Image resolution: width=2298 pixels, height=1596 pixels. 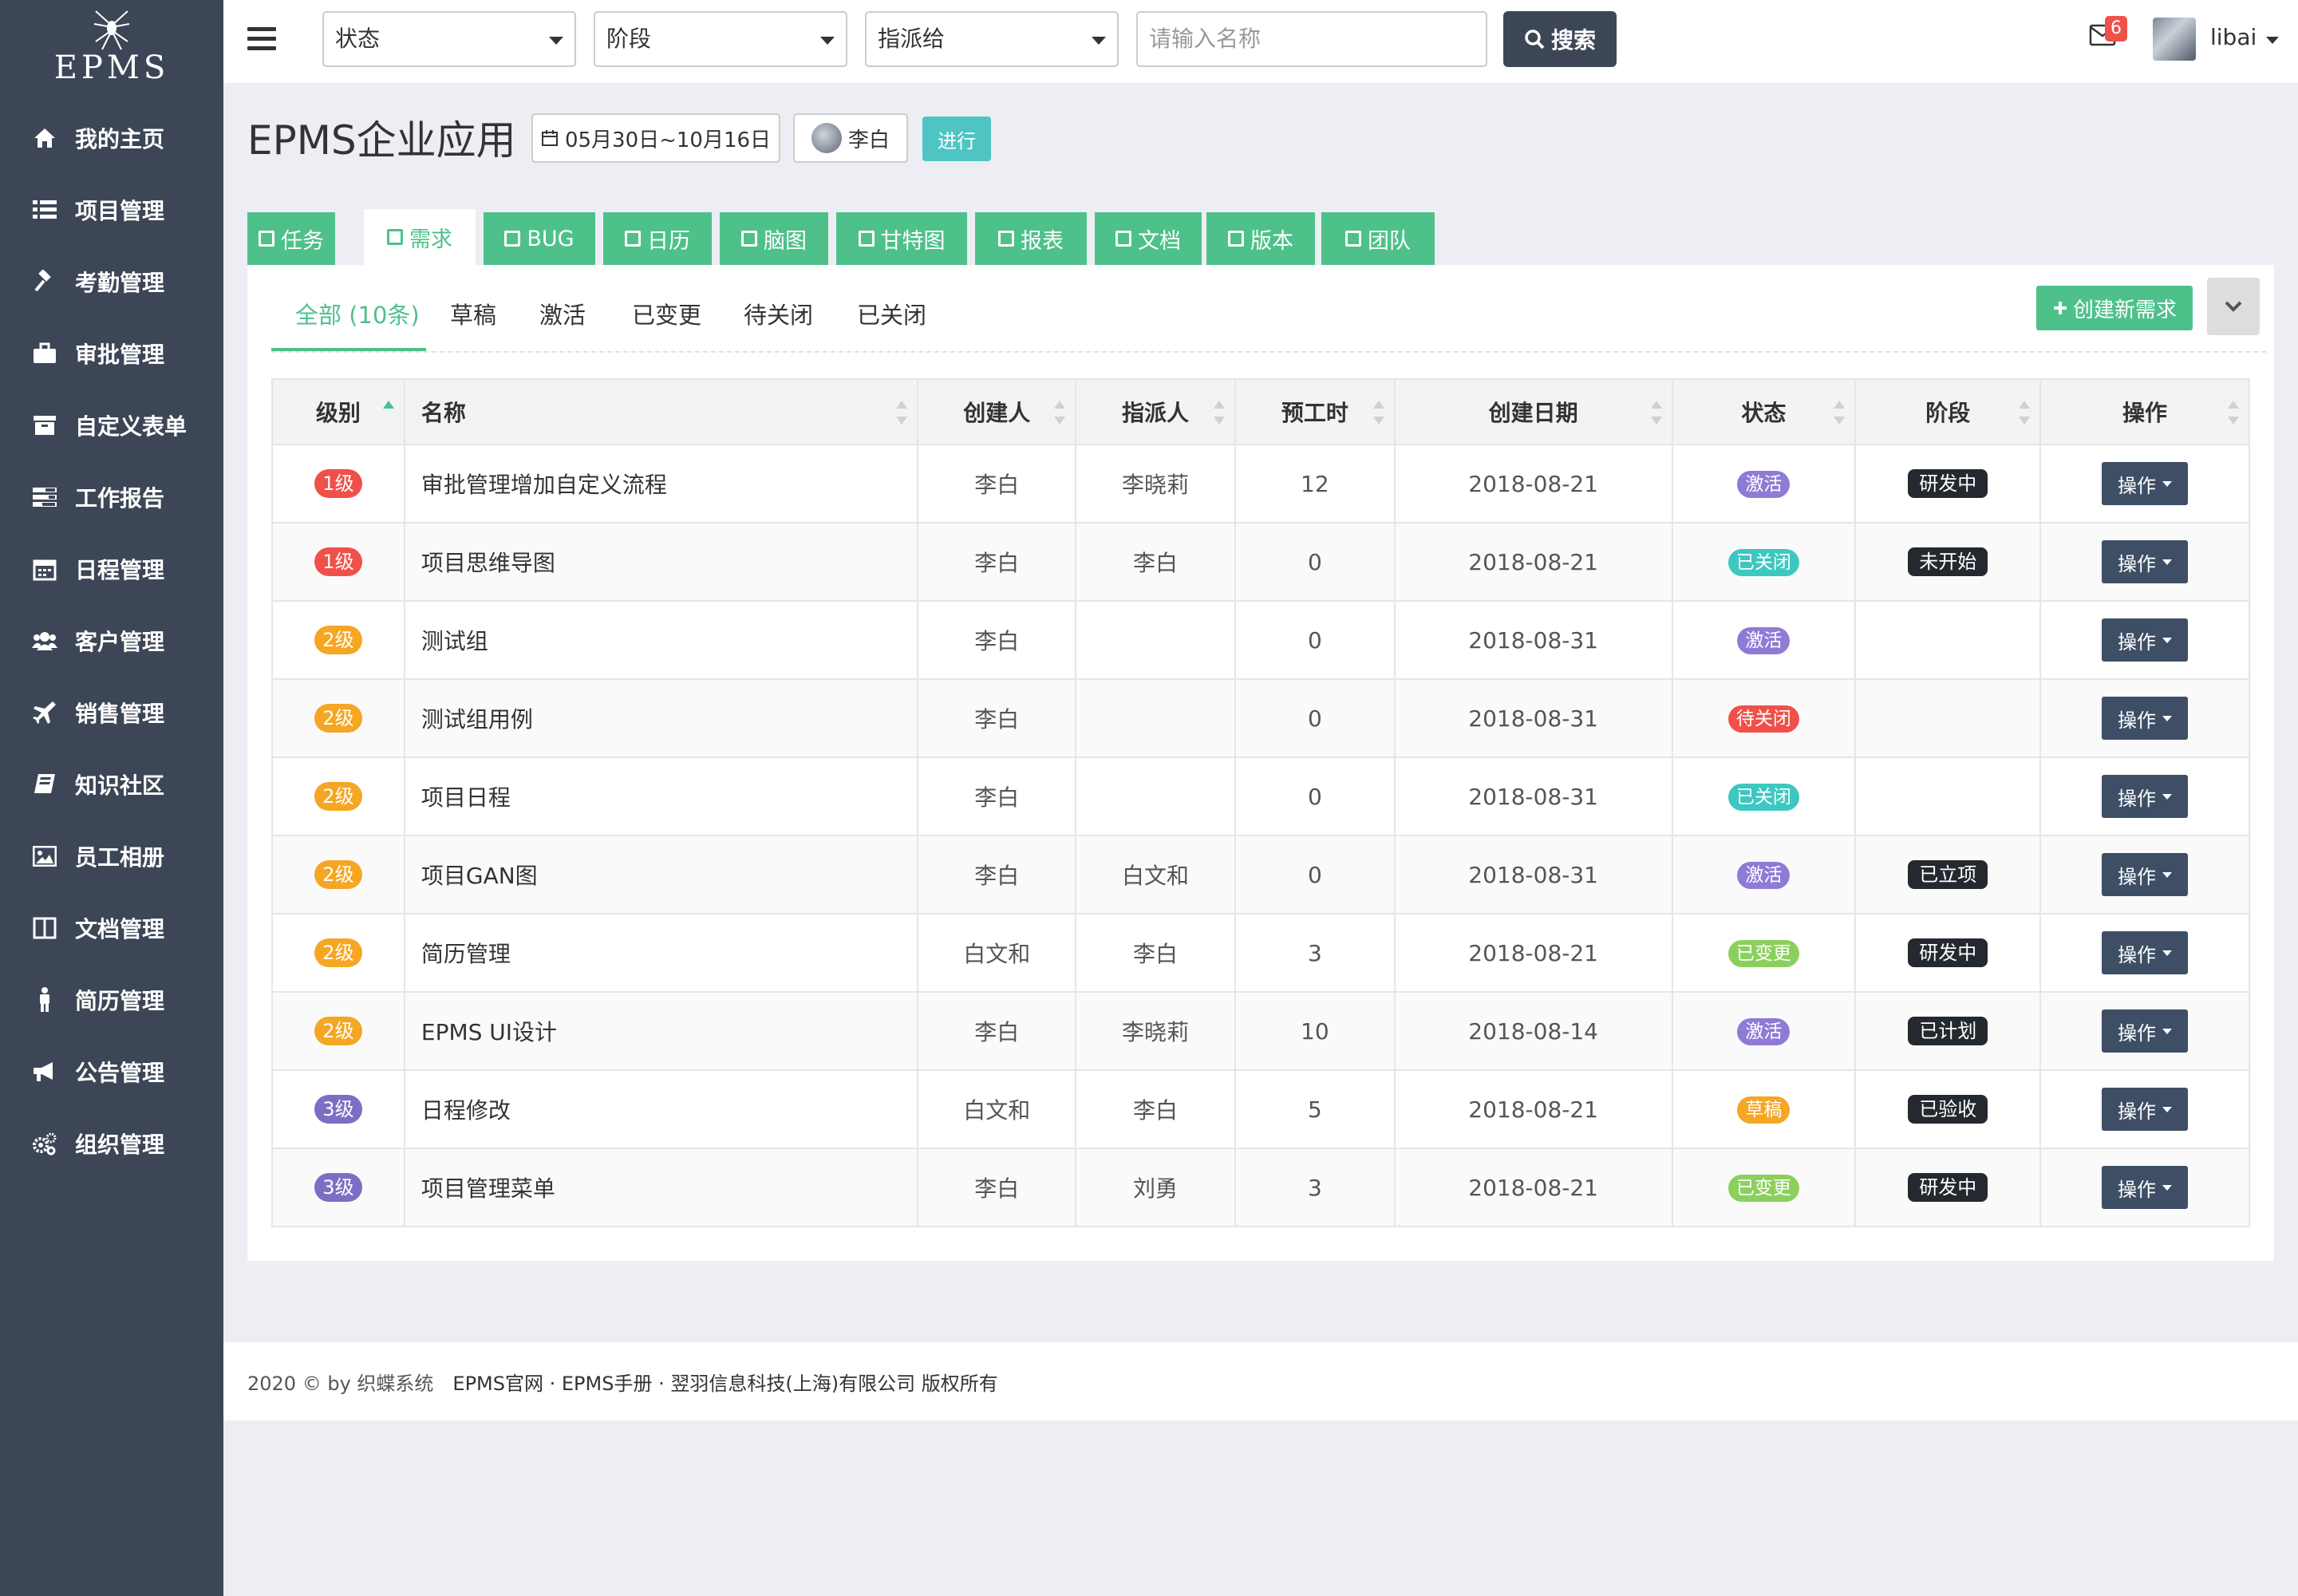 What do you see at coordinates (901, 238) in the screenshot?
I see `module-tab: 甘特图` at bounding box center [901, 238].